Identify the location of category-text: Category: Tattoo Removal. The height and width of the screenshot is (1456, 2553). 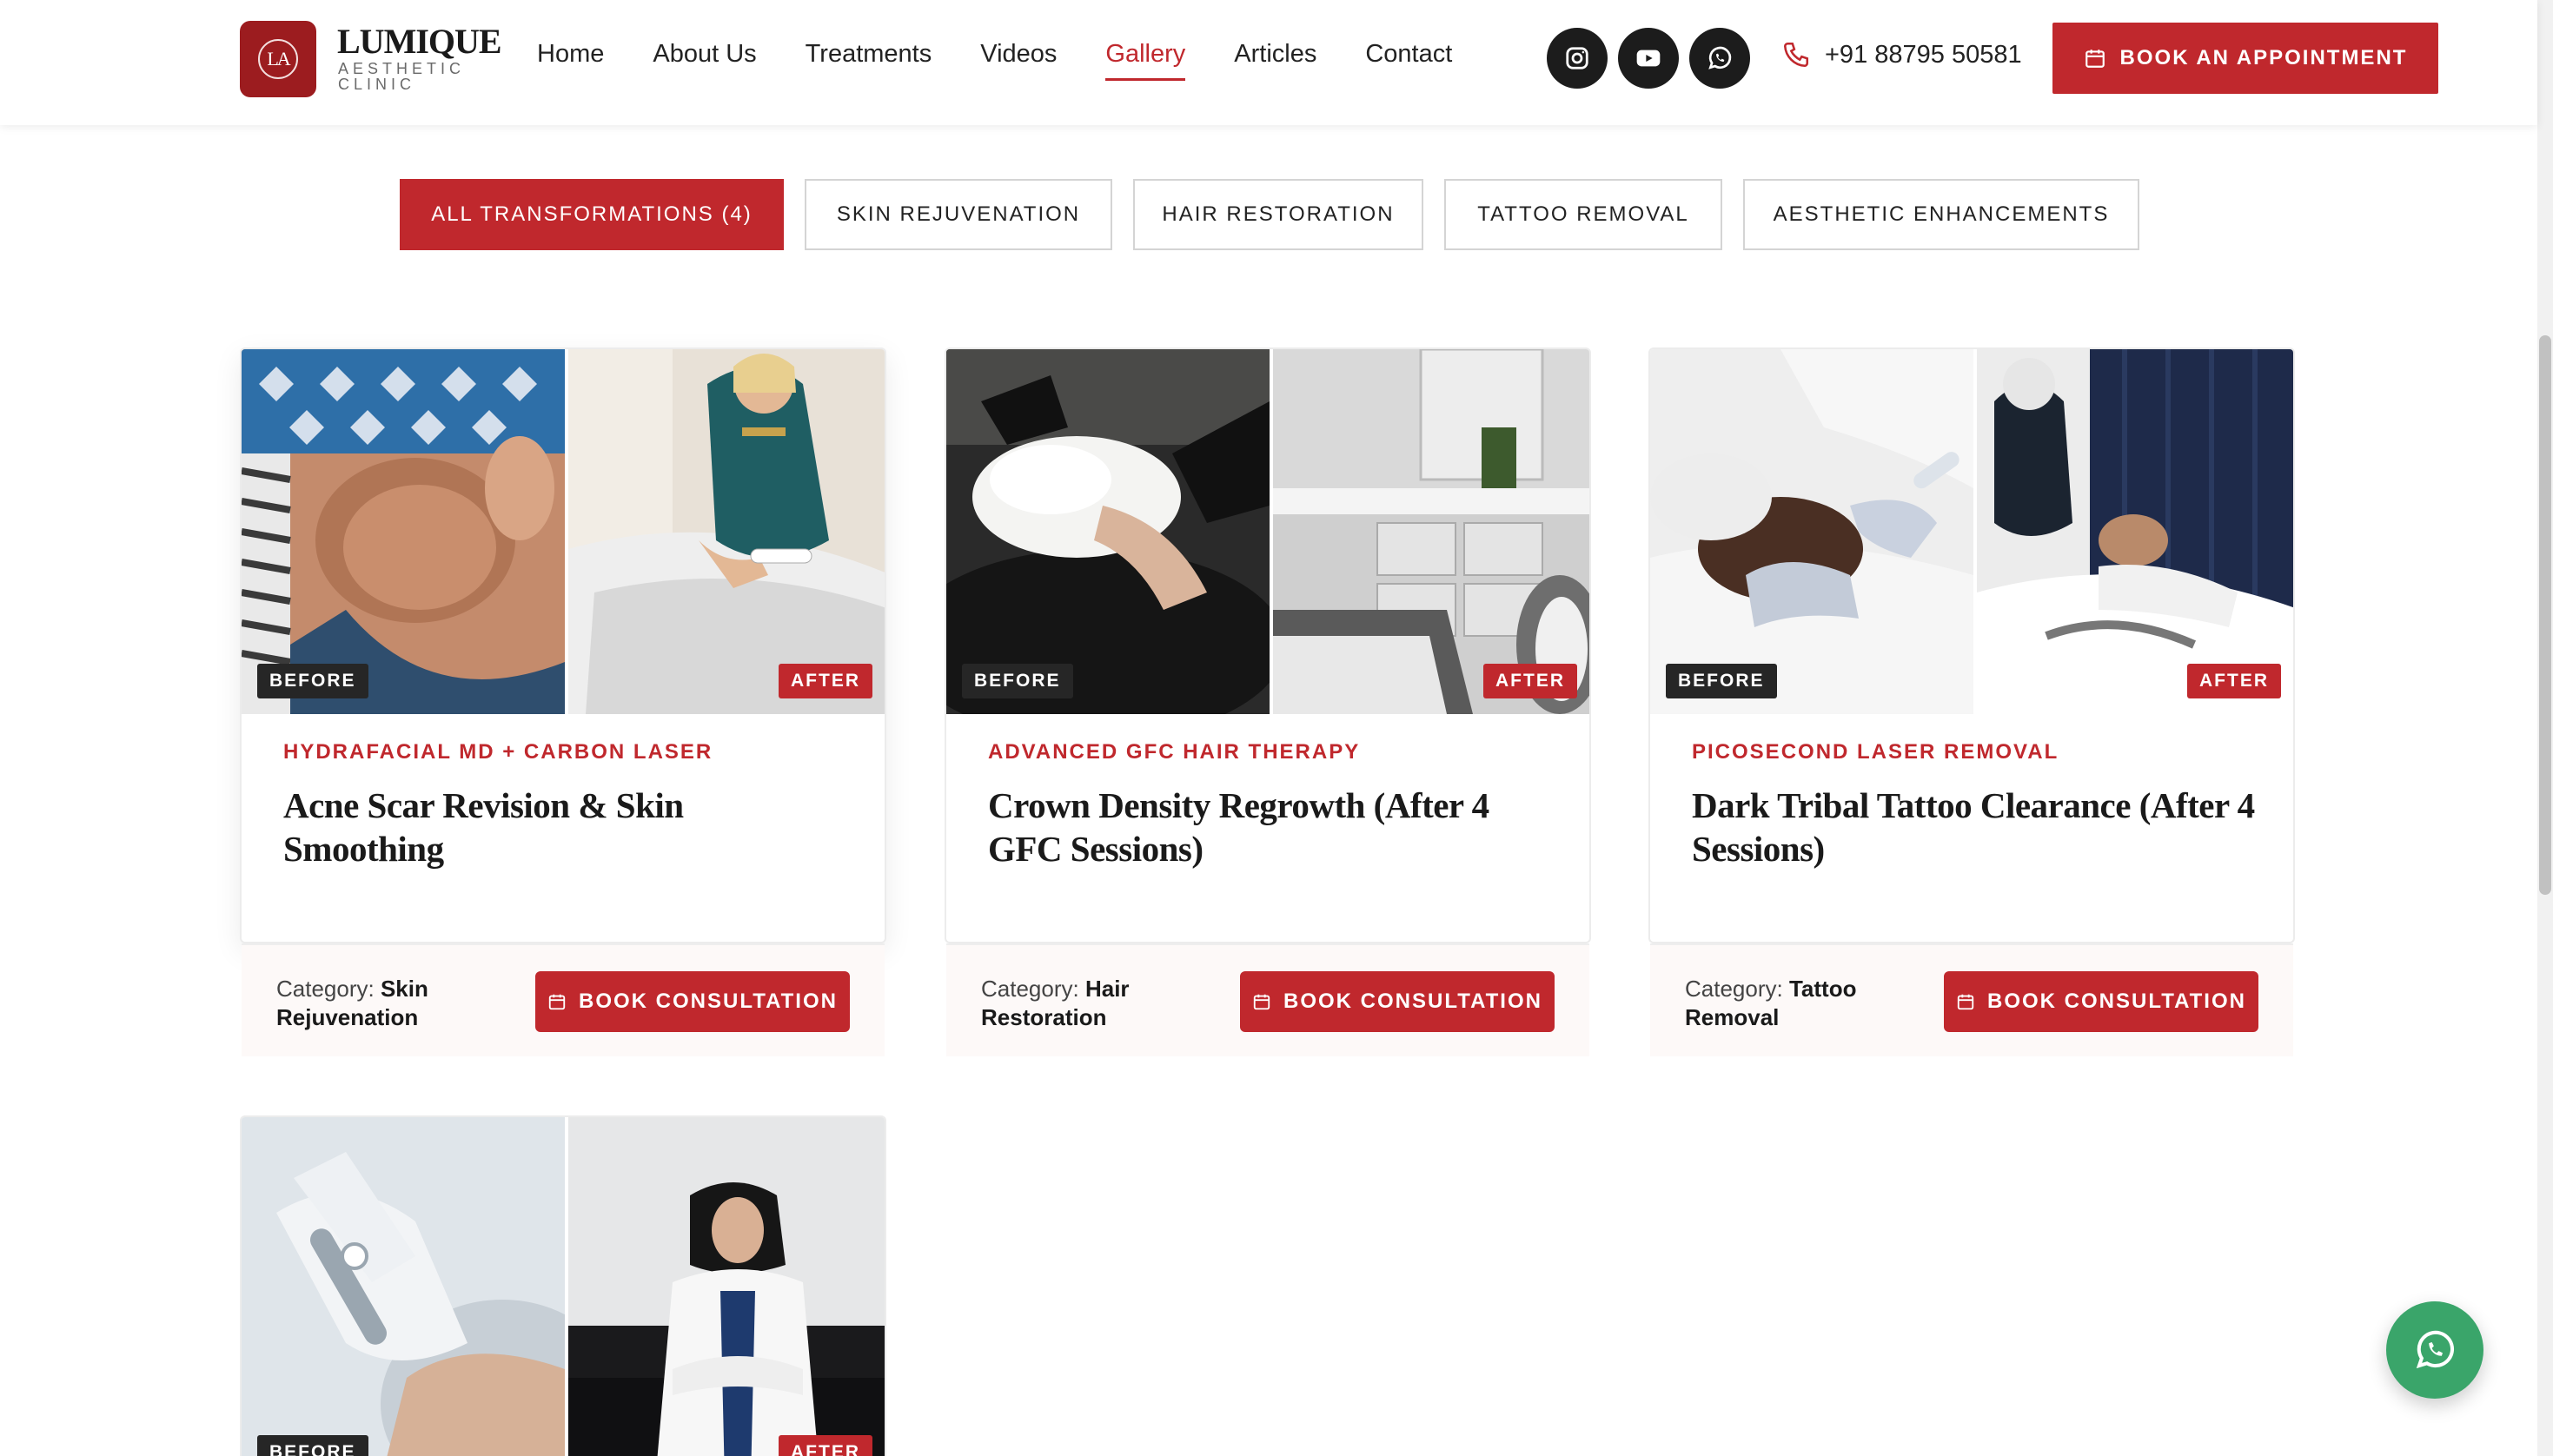
(1785, 1003).